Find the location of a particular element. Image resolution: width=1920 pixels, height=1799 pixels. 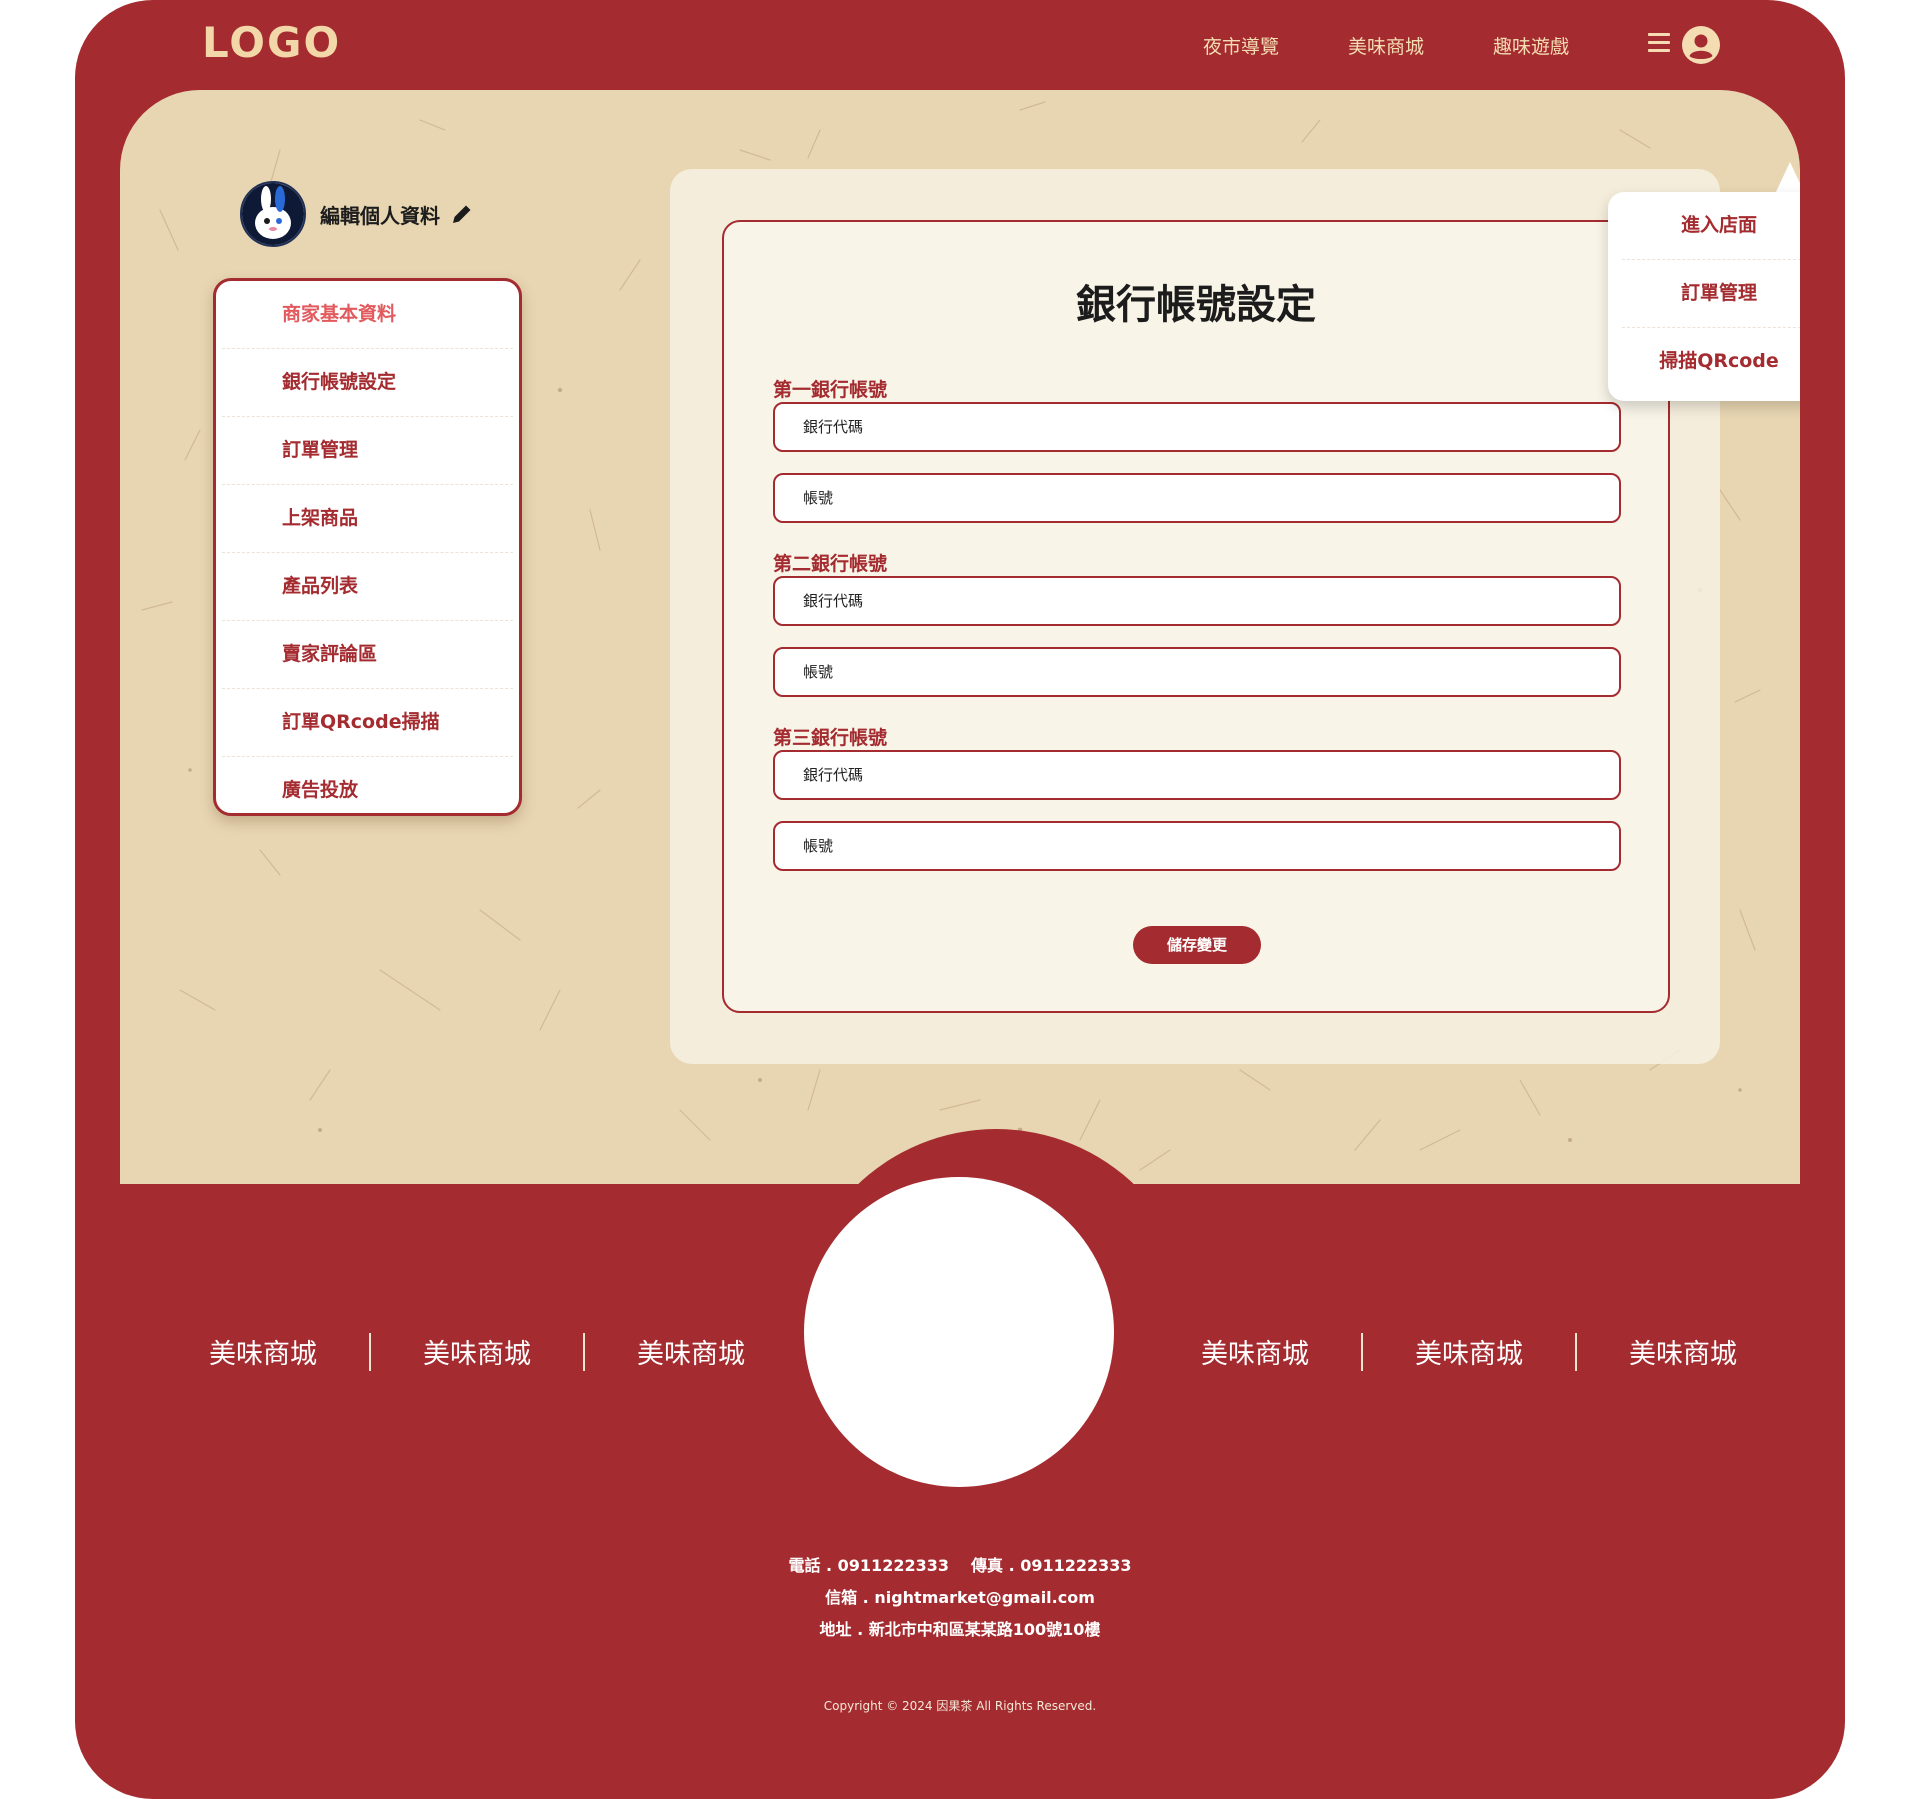

user-dropdown-menu: 進入店面 訂單管理 掃描QRcode is located at coordinates (1704, 296).